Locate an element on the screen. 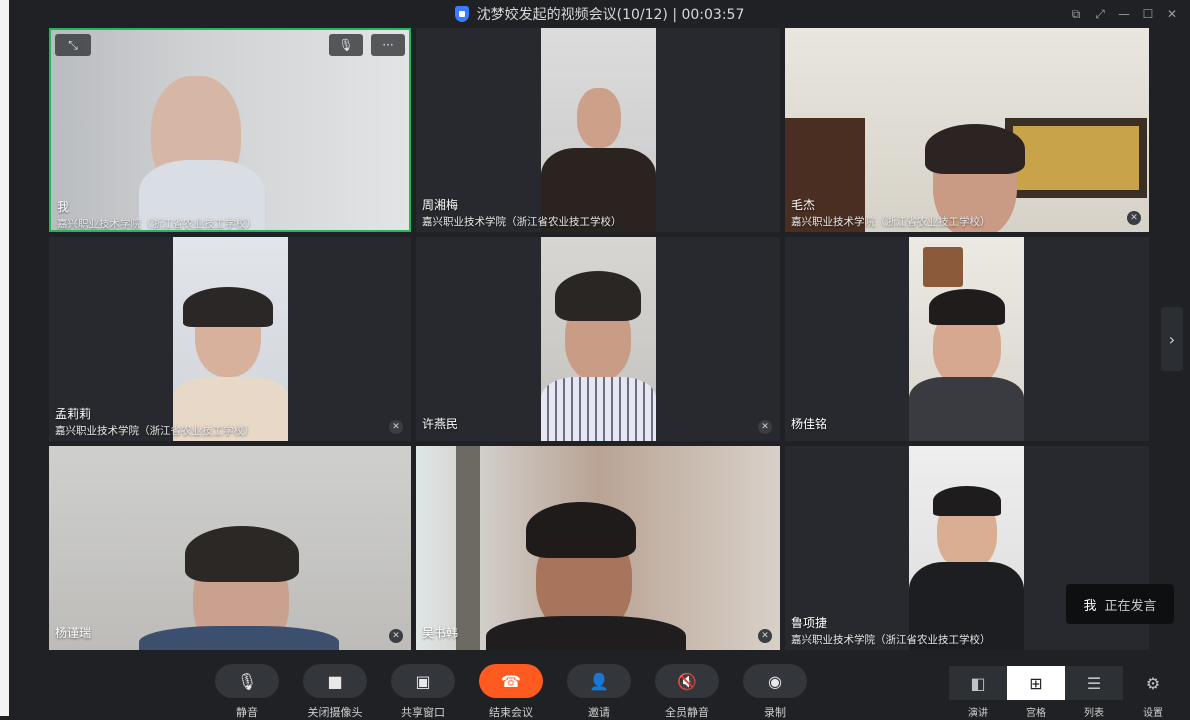 This screenshot has height=720, width=1190. mute-button: 🎙 is located at coordinates (247, 681).